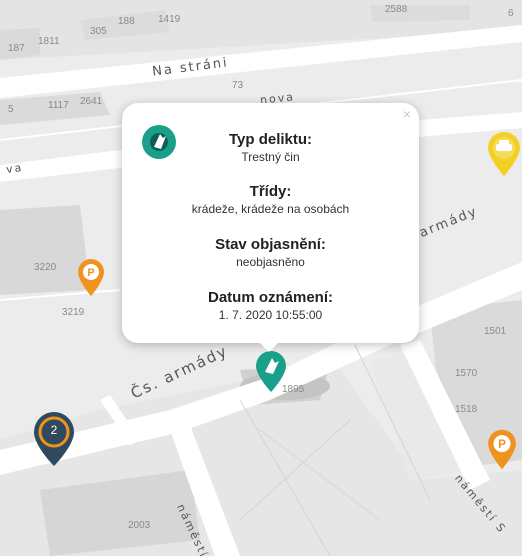 The height and width of the screenshot is (556, 522). What do you see at coordinates (270, 297) in the screenshot?
I see `date-label: Datum oznámení:` at bounding box center [270, 297].